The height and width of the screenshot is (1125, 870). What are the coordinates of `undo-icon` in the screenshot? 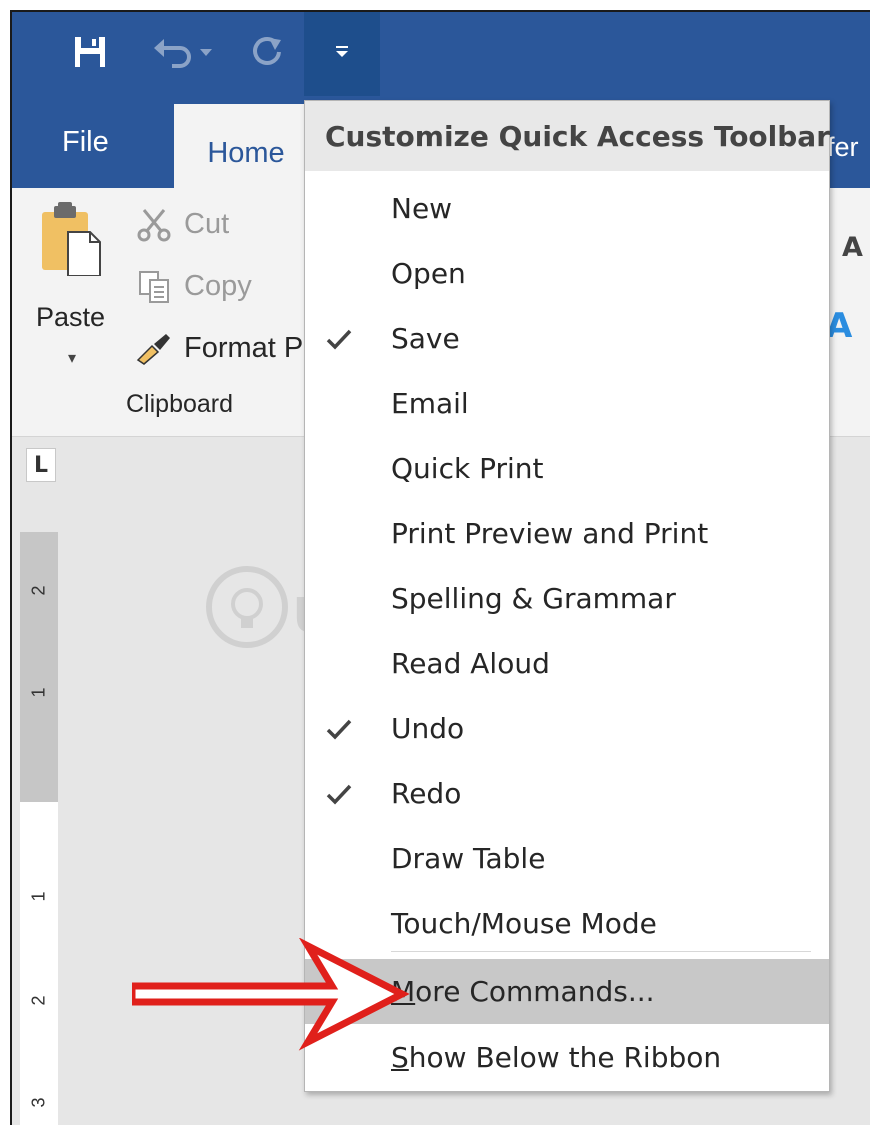 It's located at (185, 54).